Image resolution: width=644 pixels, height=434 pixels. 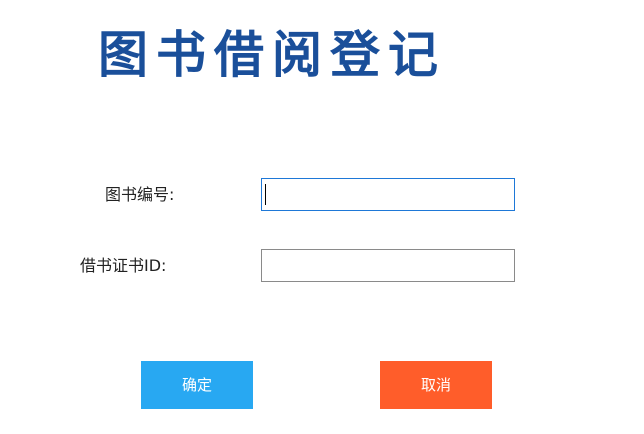 I want to click on book-id-input, so click(x=388, y=194).